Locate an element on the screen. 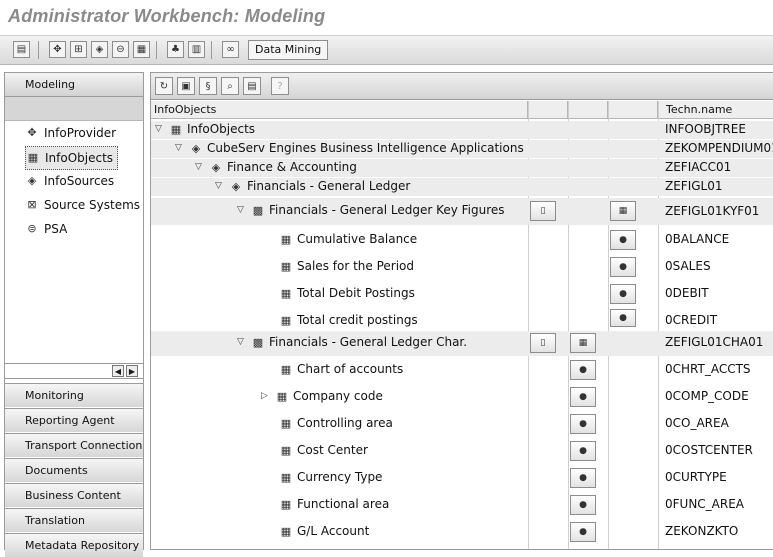 The width and height of the screenshot is (773, 557). infosource-icon: ◈ is located at coordinates (99, 49).